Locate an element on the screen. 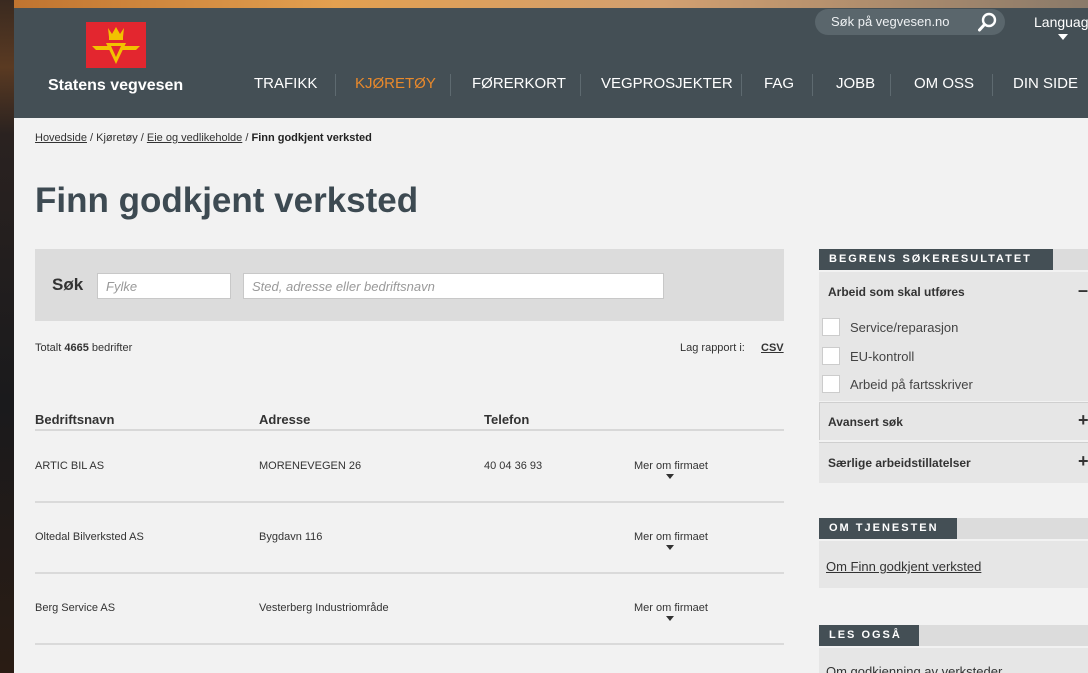 The image size is (1088, 673). row-divider is located at coordinates (409, 644).